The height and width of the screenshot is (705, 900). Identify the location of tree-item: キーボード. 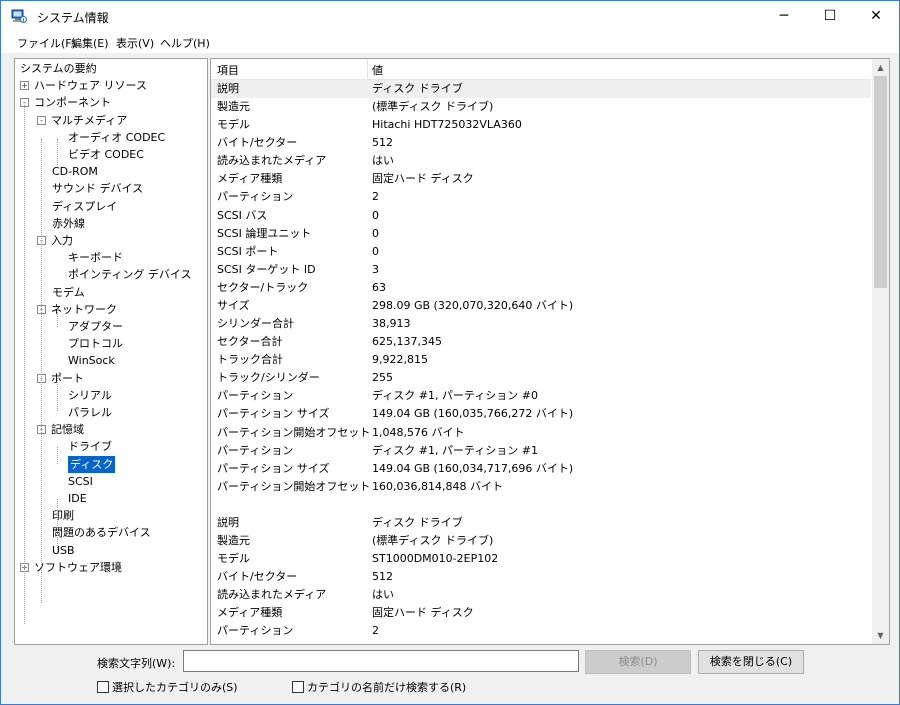
(95, 257).